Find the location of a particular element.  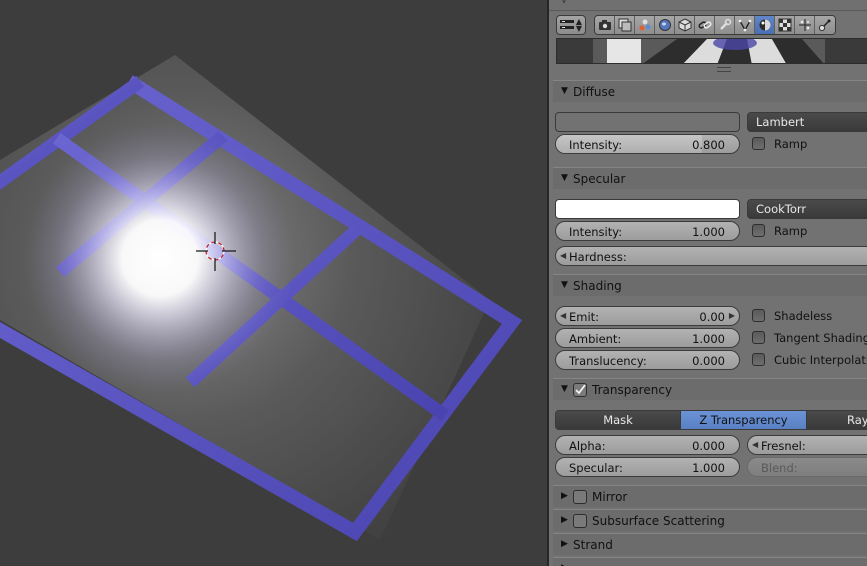

wrench-icon is located at coordinates (726, 24).